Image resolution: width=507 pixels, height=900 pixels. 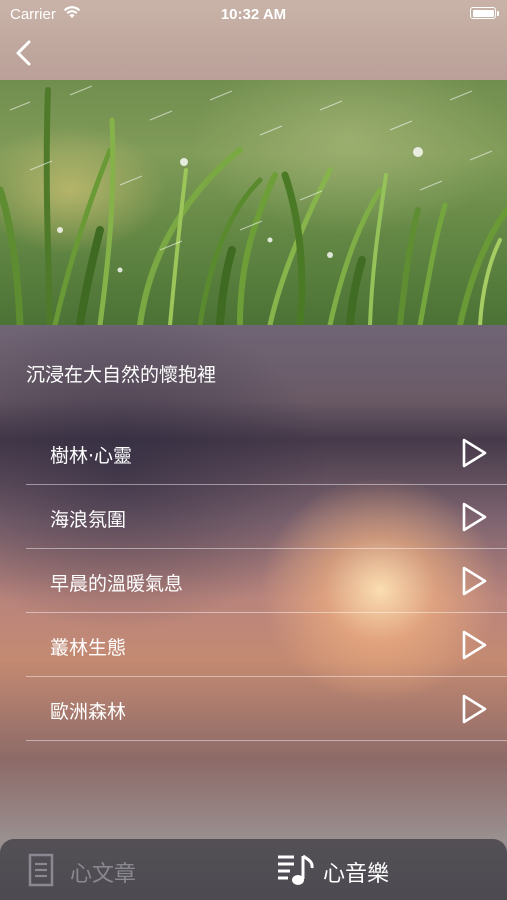 I want to click on status-bar: Carrier 10:32 AM, so click(x=253, y=15).